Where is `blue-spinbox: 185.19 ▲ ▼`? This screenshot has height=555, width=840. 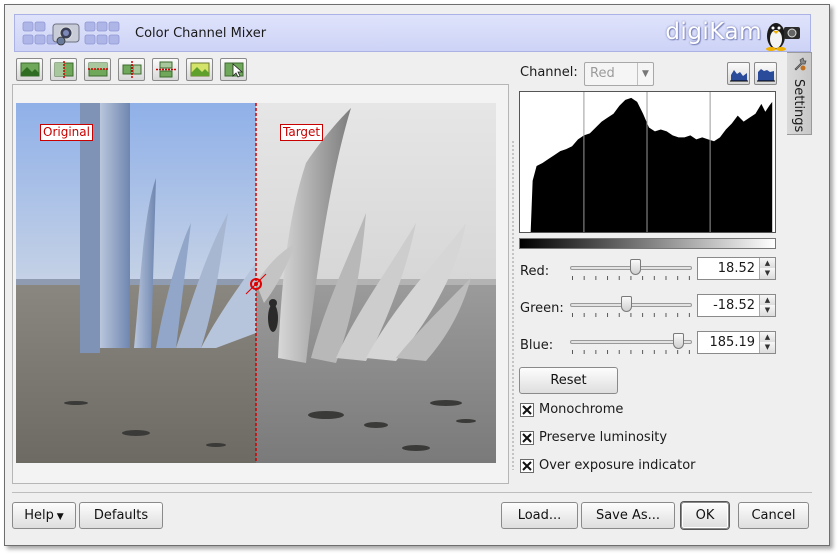 blue-spinbox: 185.19 ▲ ▼ is located at coordinates (736, 342).